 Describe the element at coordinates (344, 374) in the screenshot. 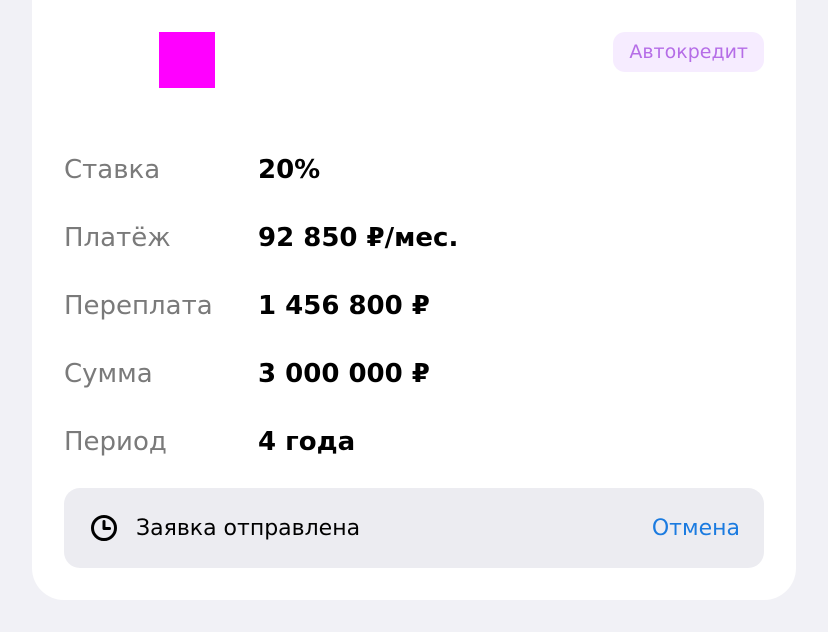

I see `amount-value: 3 000 000 ₽` at that location.